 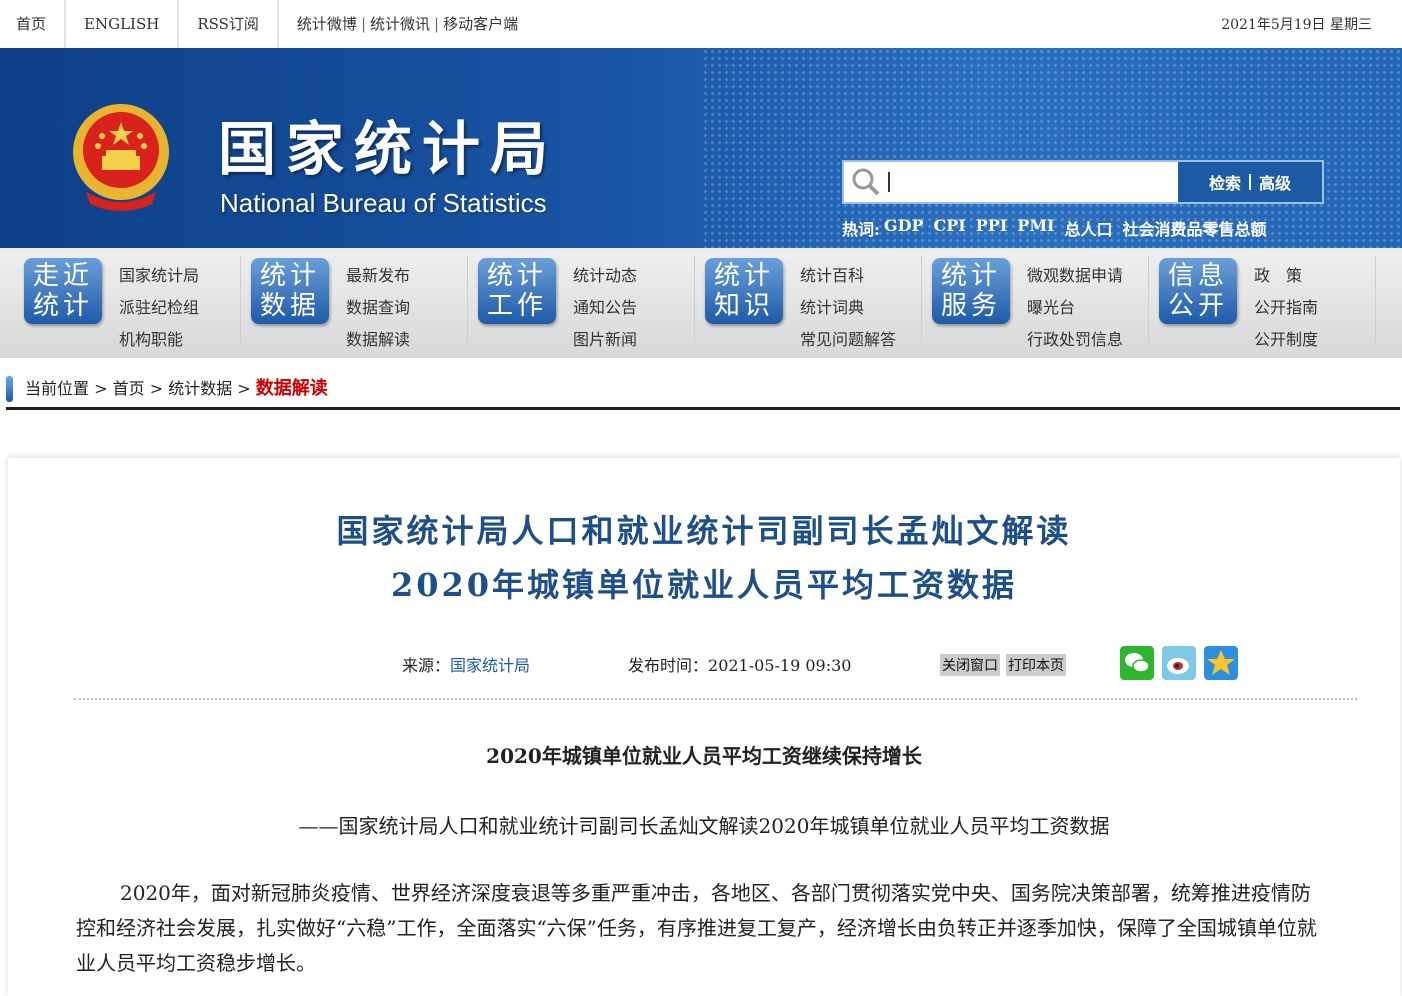 I want to click on nav-link: 行政处罚信息, so click(x=1075, y=340).